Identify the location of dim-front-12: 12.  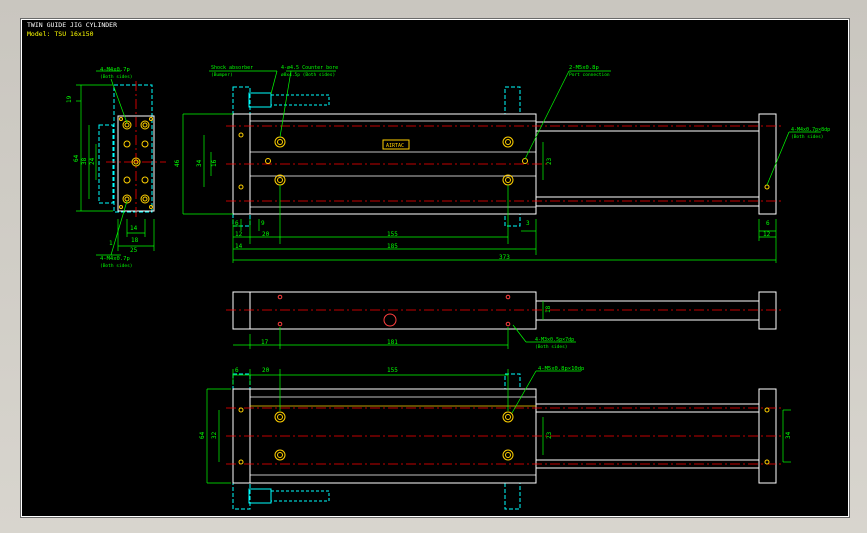
(239, 234).